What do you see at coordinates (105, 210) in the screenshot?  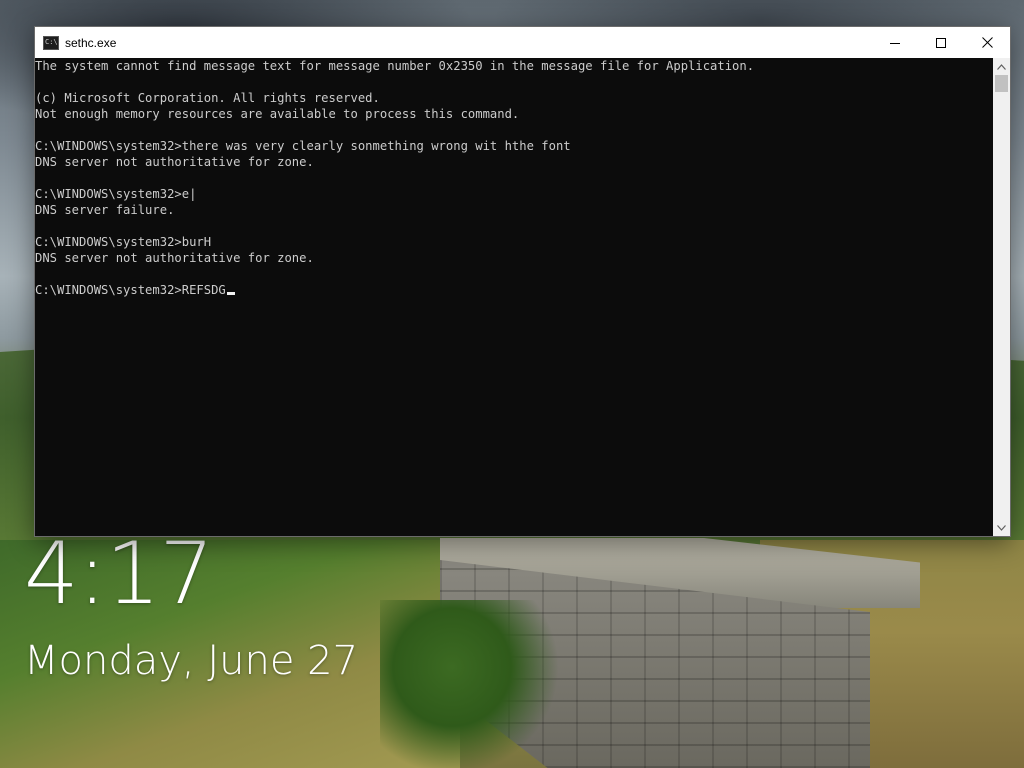 I see `console-line: DNS server failure.` at bounding box center [105, 210].